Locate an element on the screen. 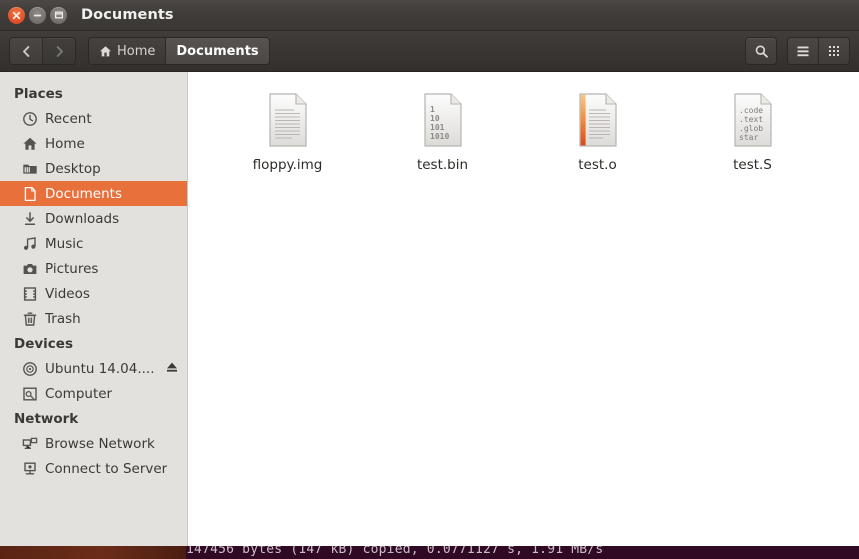  sidebar-item-label: Music is located at coordinates (64, 243).